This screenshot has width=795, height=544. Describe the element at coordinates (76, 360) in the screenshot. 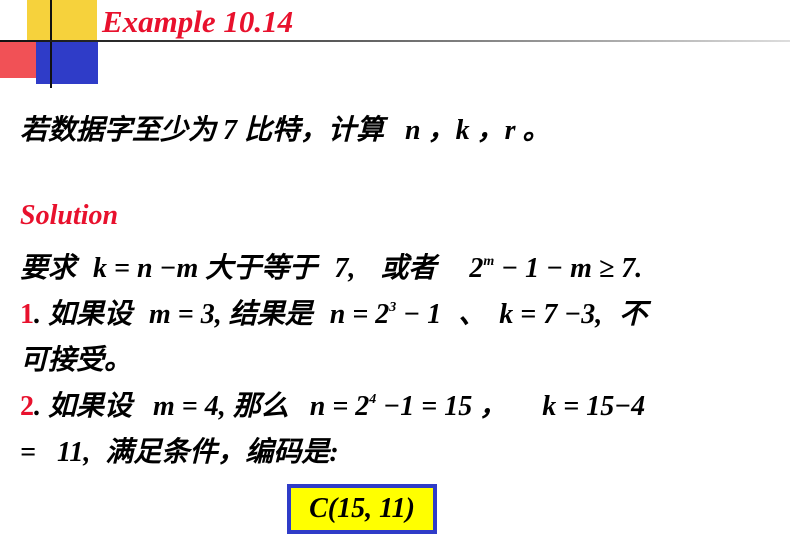

I see `step-1-continuation: 可接受。` at that location.